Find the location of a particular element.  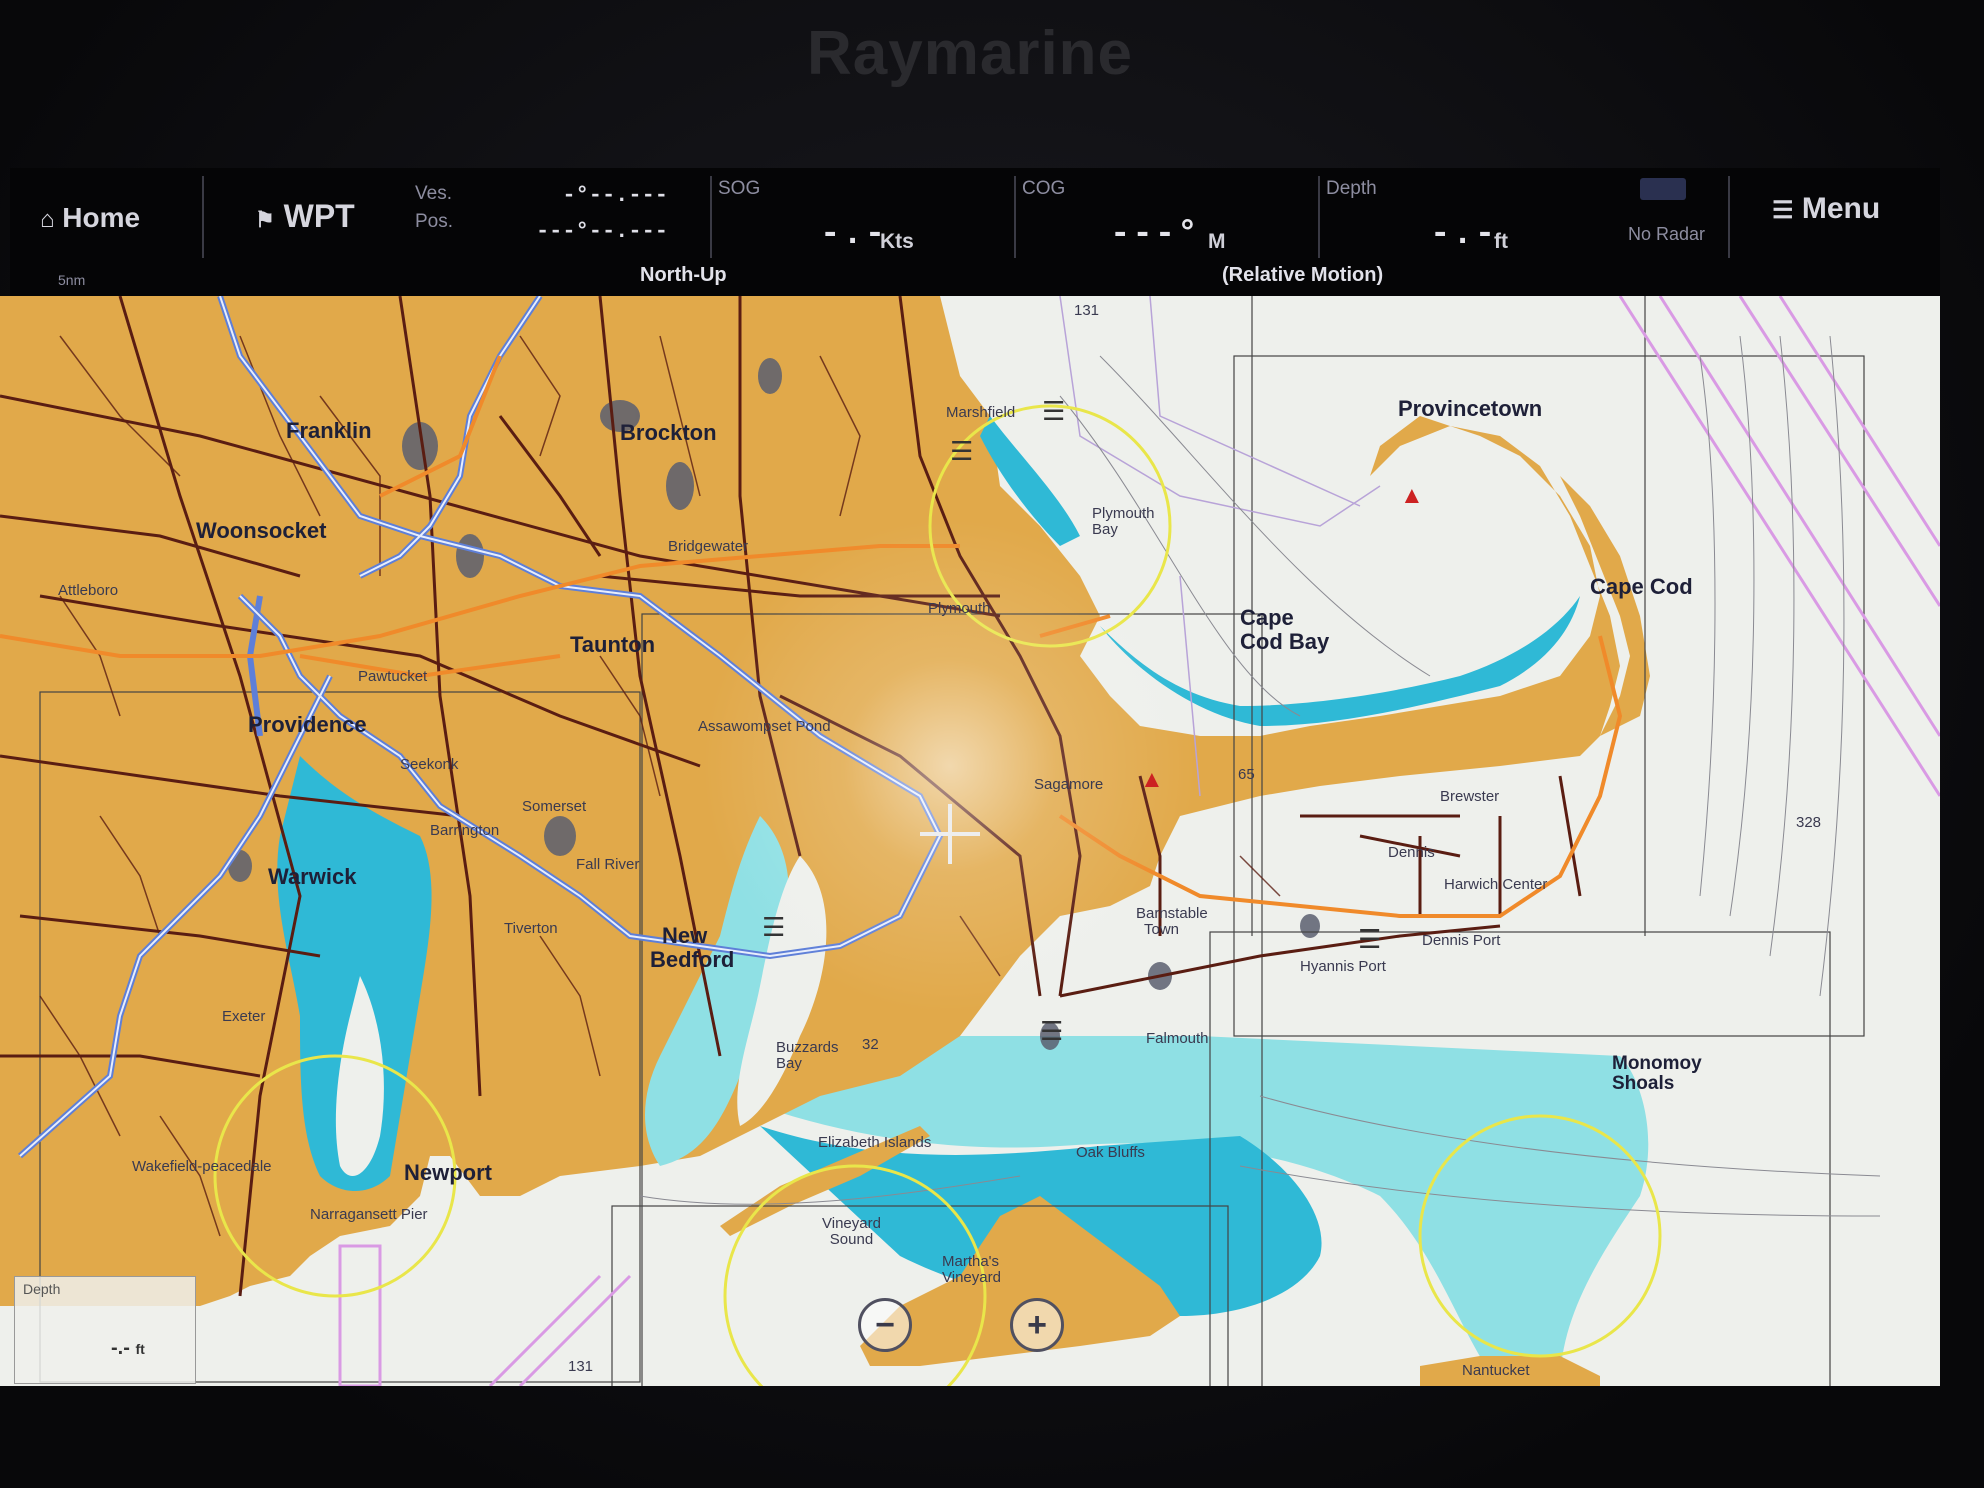

label-elizabeth-islands: Elizabeth Islands is located at coordinates (875, 1142).